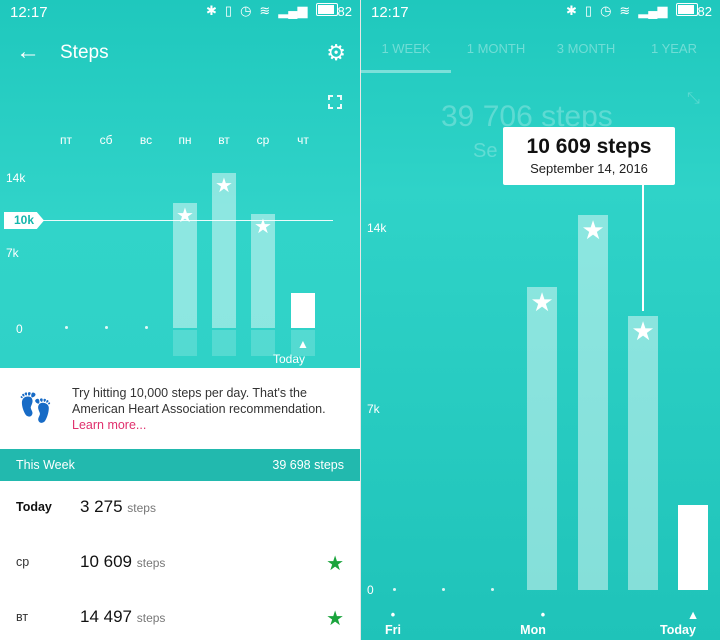  What do you see at coordinates (406, 71) in the screenshot?
I see `active-tab-indicator` at bounding box center [406, 71].